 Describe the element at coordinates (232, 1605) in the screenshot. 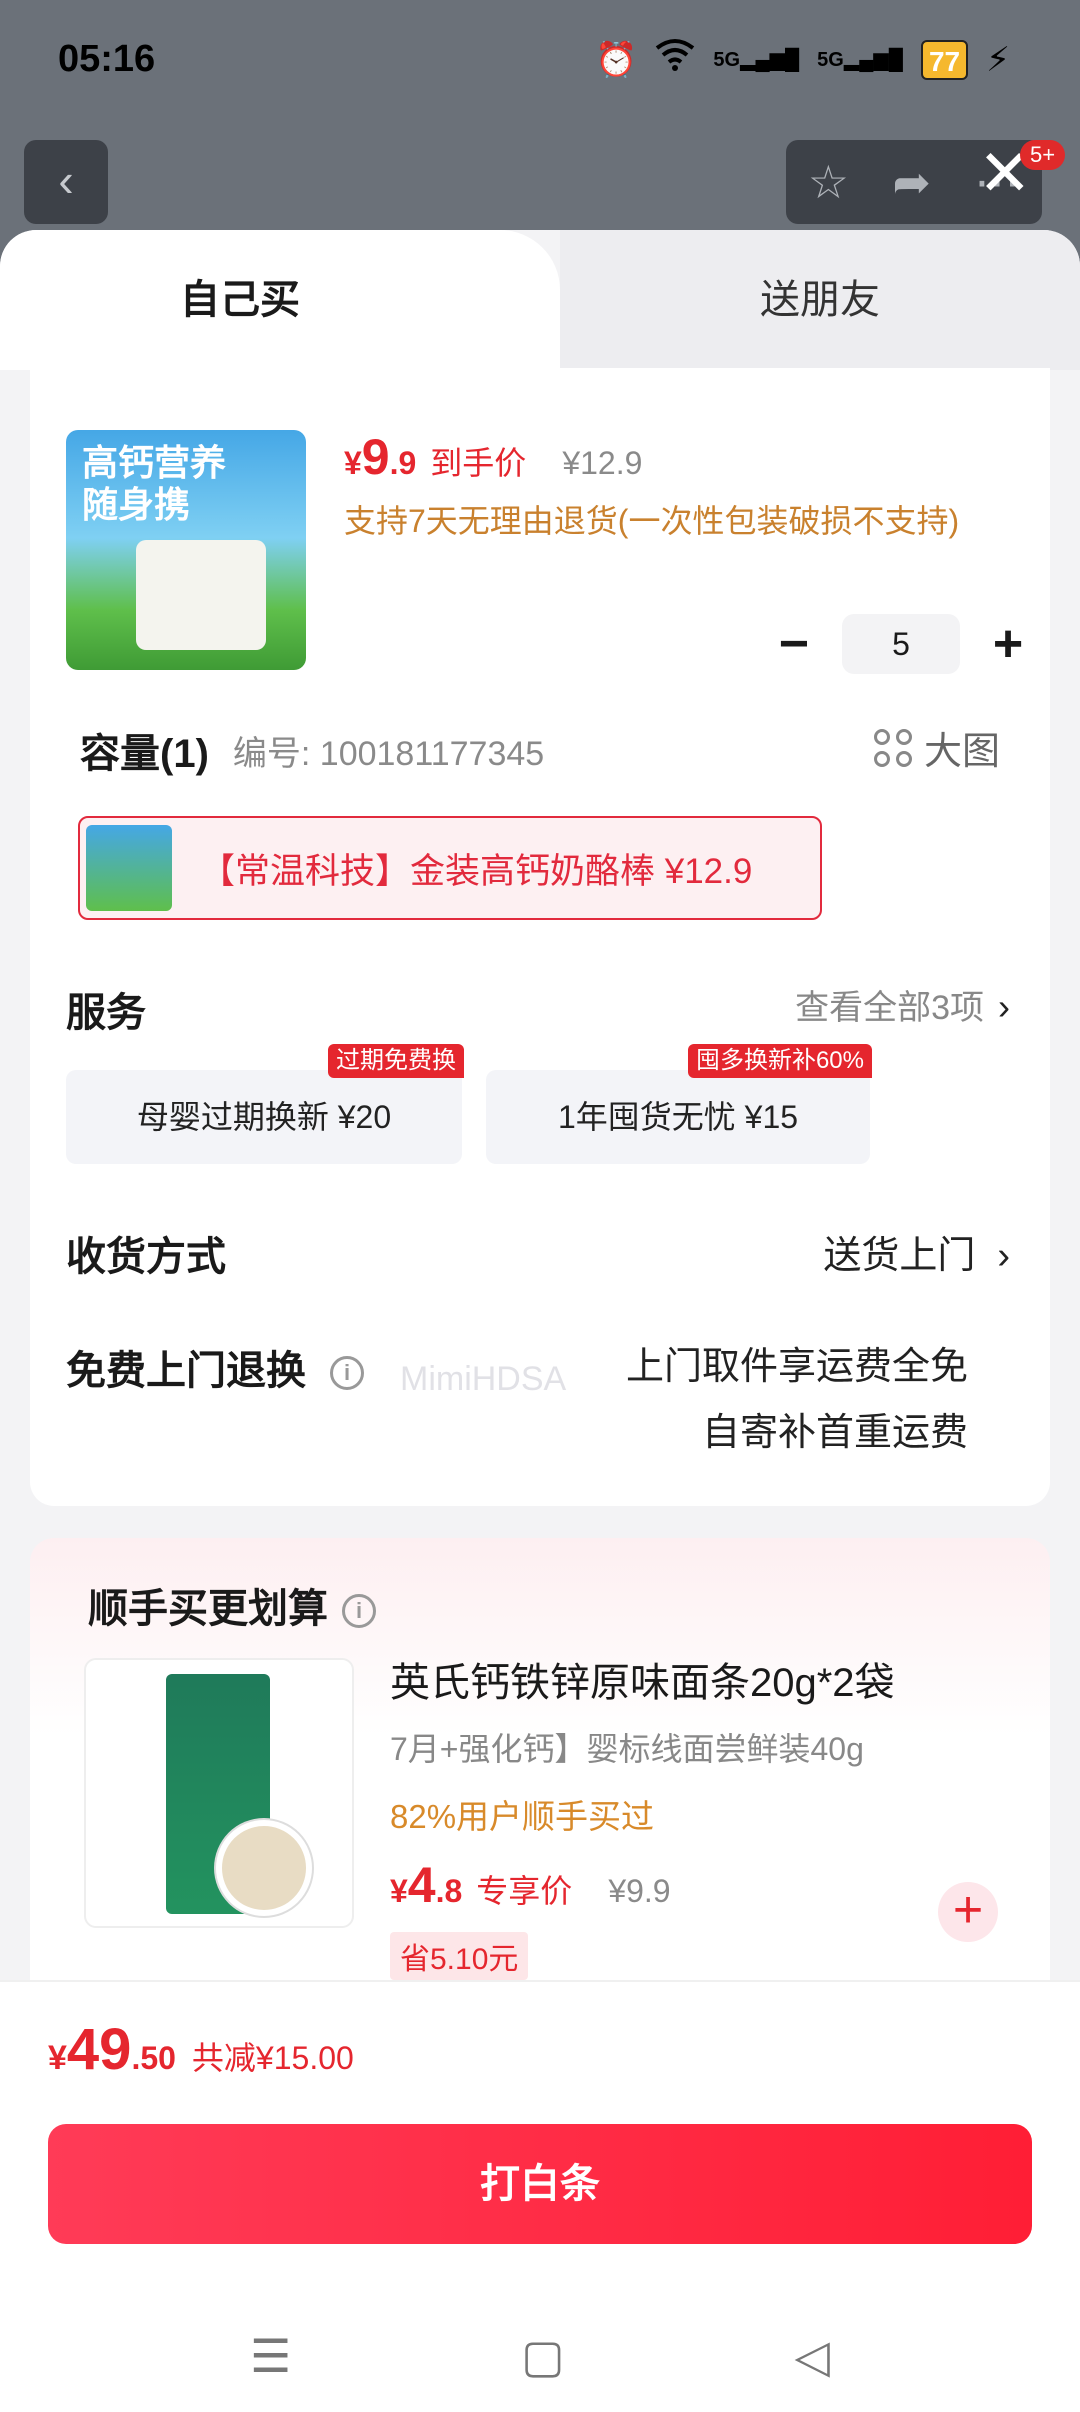

I see `addon-title: 顺手买更划算 i` at that location.